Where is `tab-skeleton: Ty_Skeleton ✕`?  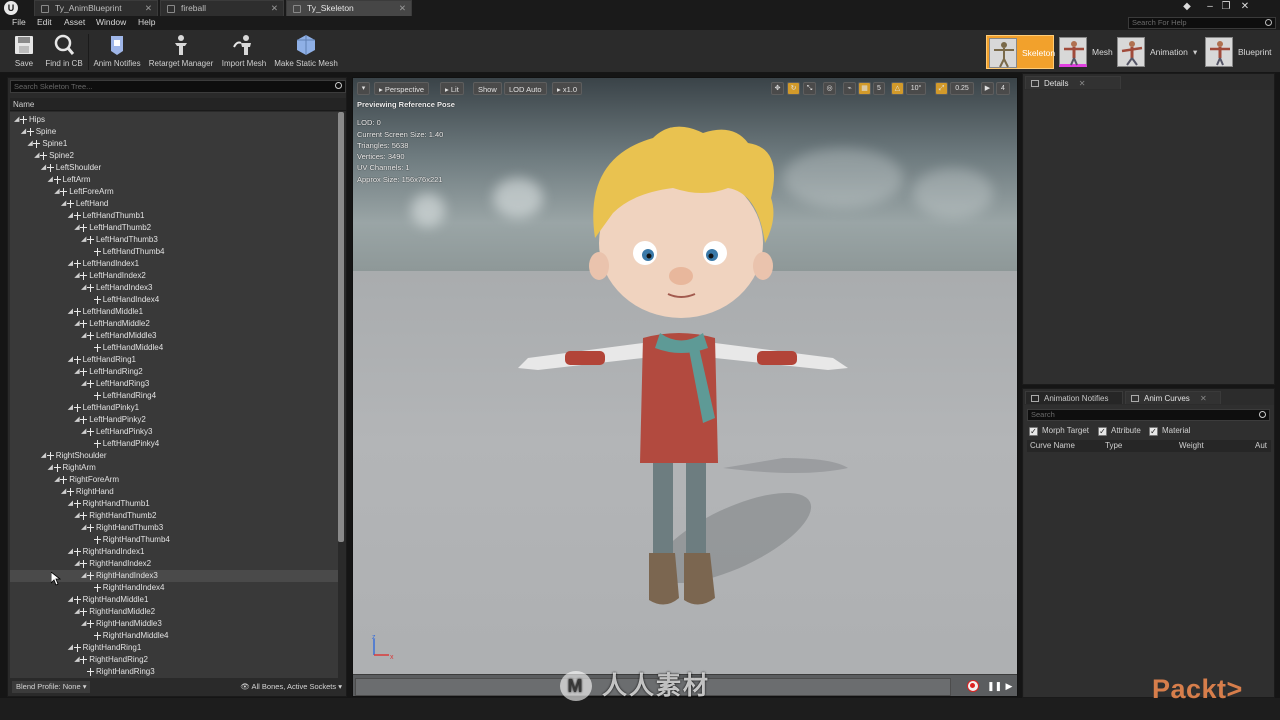
tab-skeleton: Ty_Skeleton ✕ is located at coordinates (349, 8).